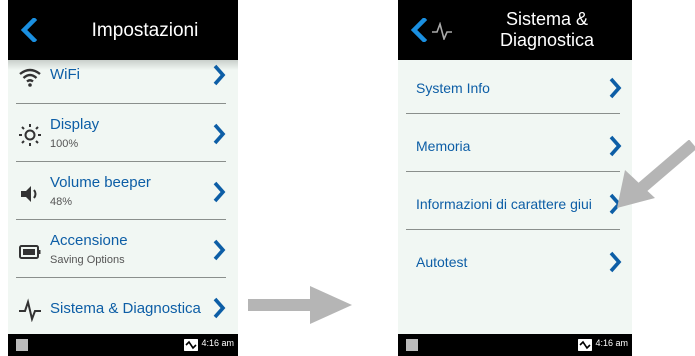  What do you see at coordinates (64, 144) in the screenshot?
I see `settings-item-value: 100%` at bounding box center [64, 144].